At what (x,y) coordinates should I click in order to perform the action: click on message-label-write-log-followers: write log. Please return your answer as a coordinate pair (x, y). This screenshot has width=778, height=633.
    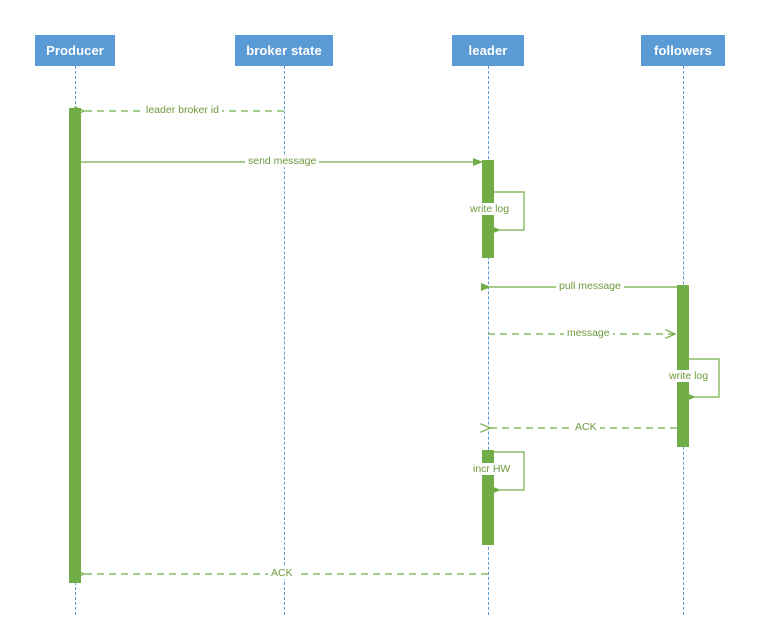
    Looking at the image, I should click on (689, 376).